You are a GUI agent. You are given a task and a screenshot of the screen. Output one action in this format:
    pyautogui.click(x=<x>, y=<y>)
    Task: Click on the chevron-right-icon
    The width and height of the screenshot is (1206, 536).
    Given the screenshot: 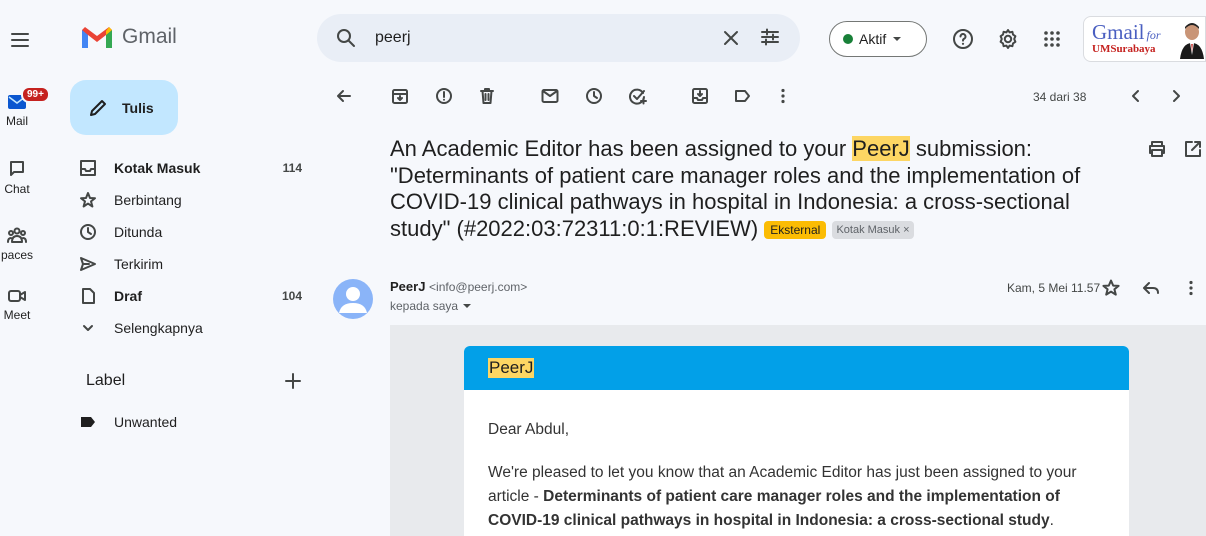 What is the action you would take?
    pyautogui.click(x=1176, y=96)
    